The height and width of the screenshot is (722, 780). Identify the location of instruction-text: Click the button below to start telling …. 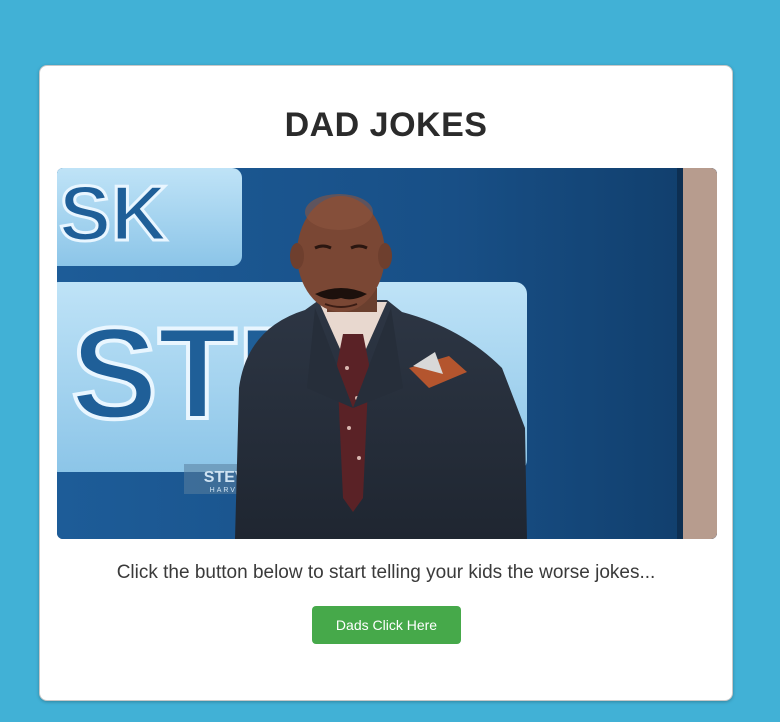
(386, 572).